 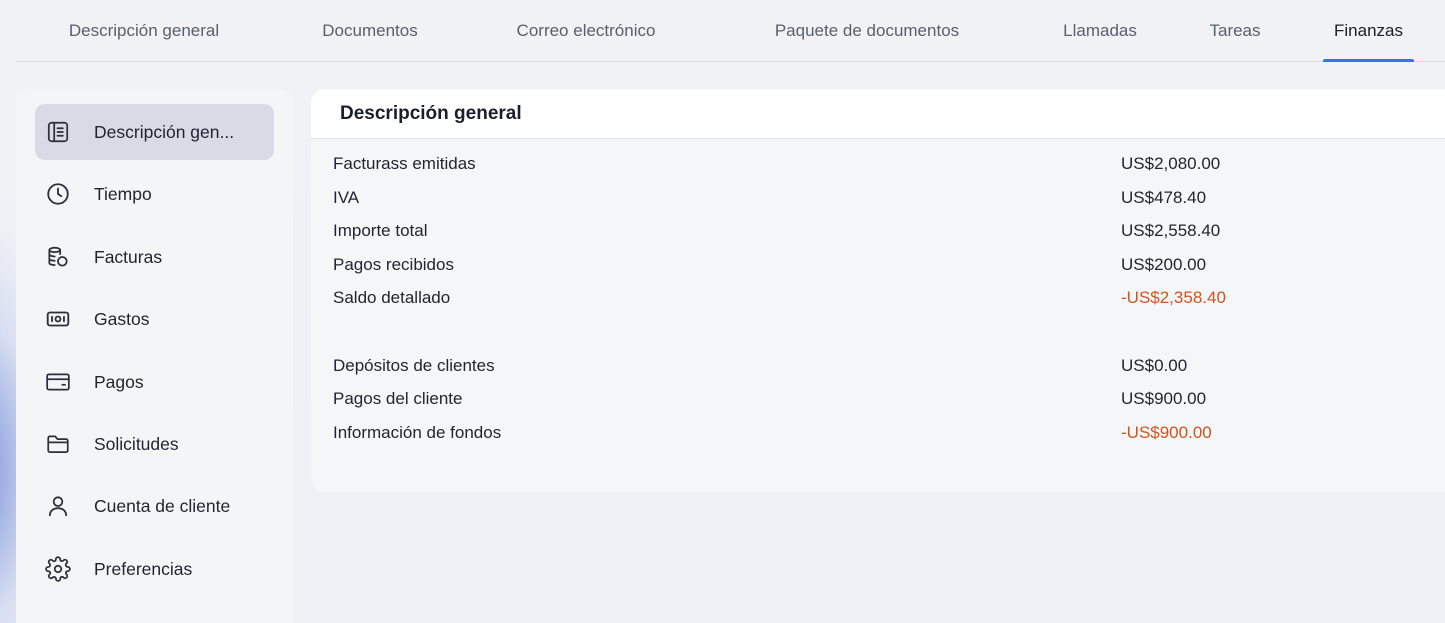 What do you see at coordinates (123, 193) in the screenshot?
I see `sidebar-item-label: Tiempo` at bounding box center [123, 193].